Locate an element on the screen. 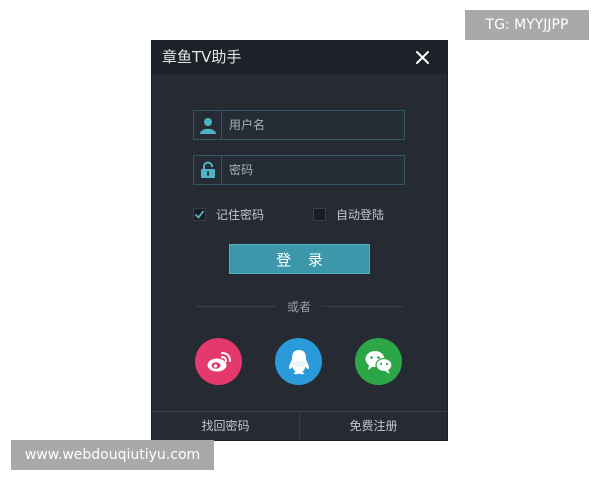 The width and height of the screenshot is (600, 480). divider-line-left is located at coordinates (236, 306).